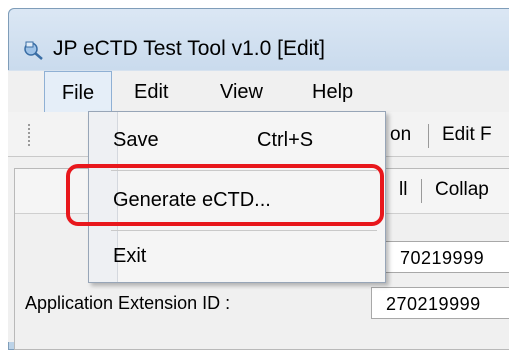  Describe the element at coordinates (189, 48) in the screenshot. I see `window-title: JP eCTD Test Tool v1.0 [Edit]` at that location.